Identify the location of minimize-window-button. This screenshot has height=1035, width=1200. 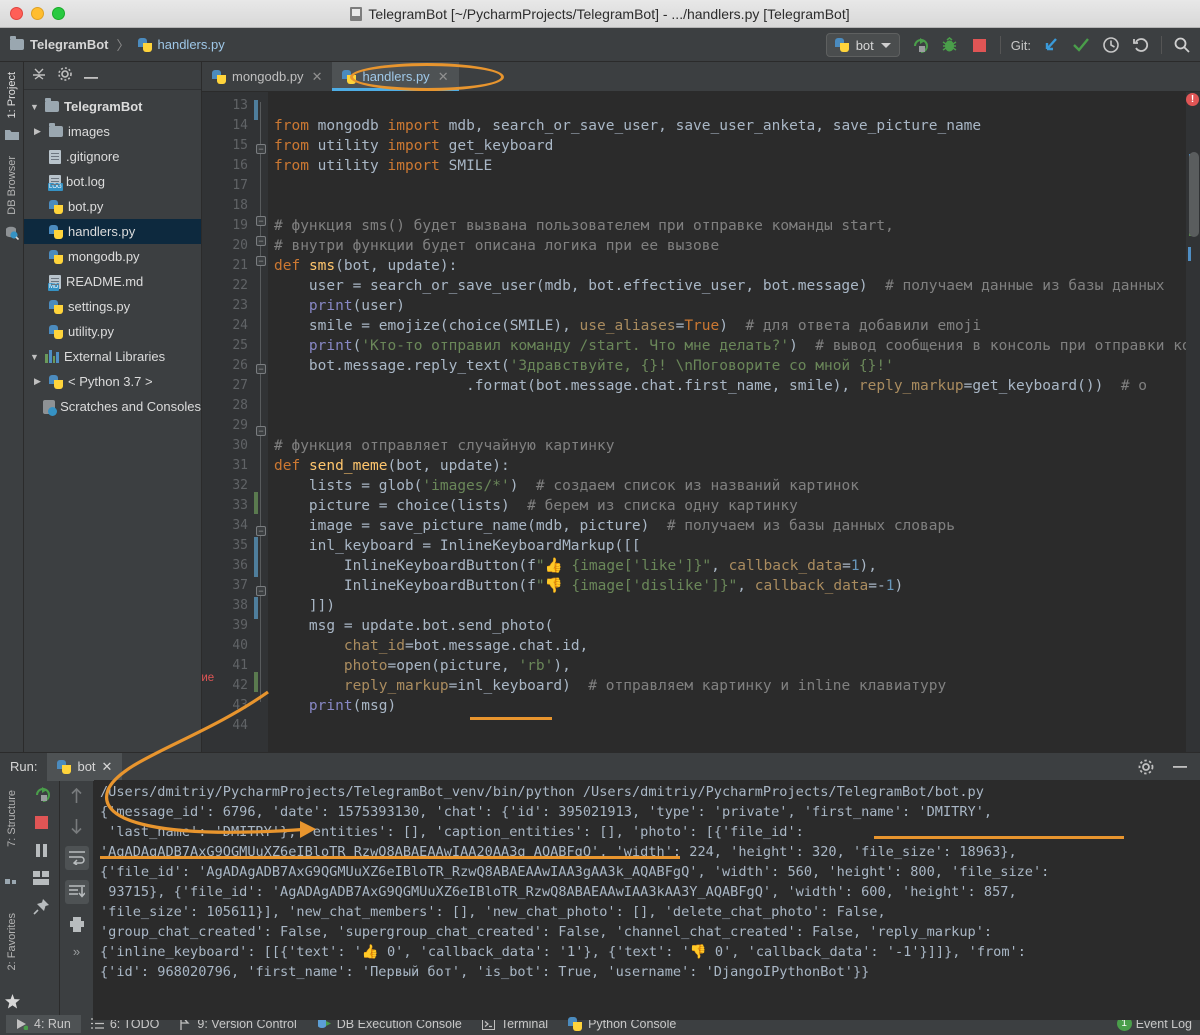
(37, 13).